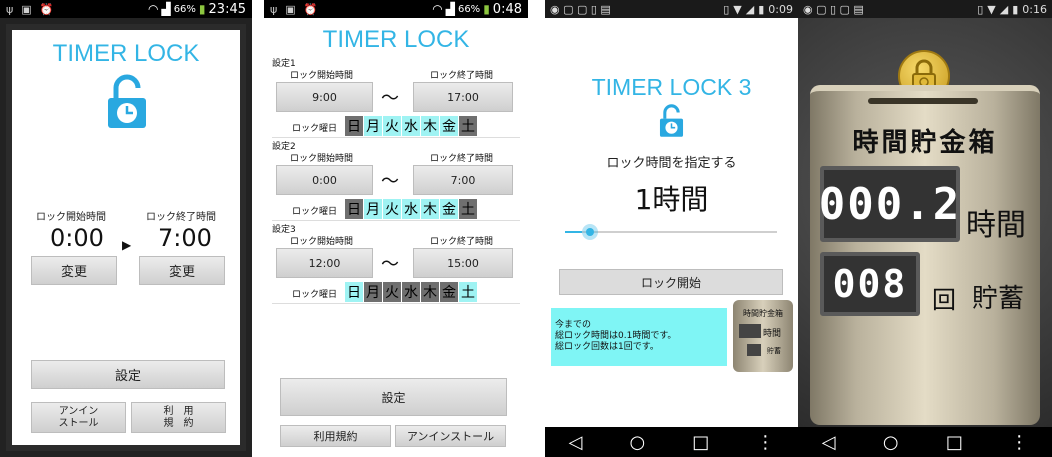  Describe the element at coordinates (185, 238) in the screenshot. I see `end-time-value: 7:00` at that location.